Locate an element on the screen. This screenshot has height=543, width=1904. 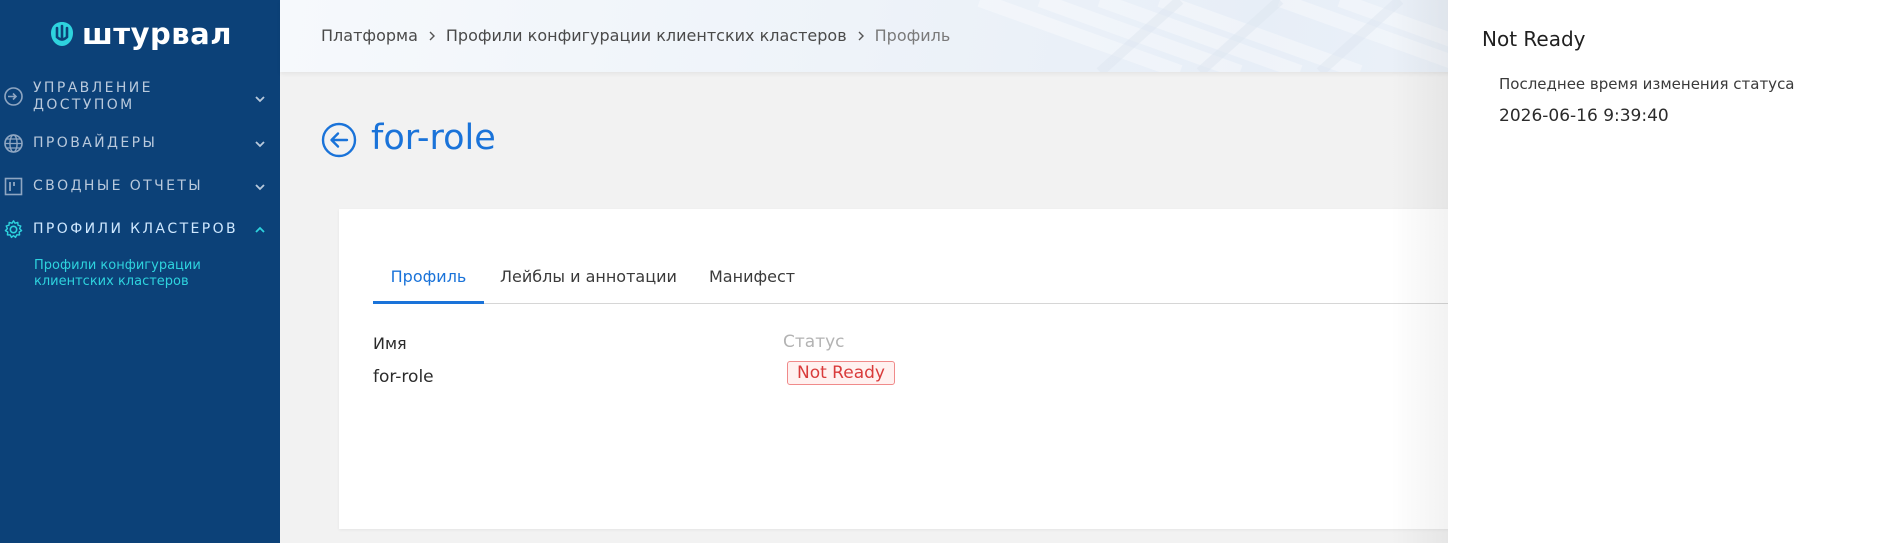
breadcrumb-item-platform: Платформа is located at coordinates (369, 35).